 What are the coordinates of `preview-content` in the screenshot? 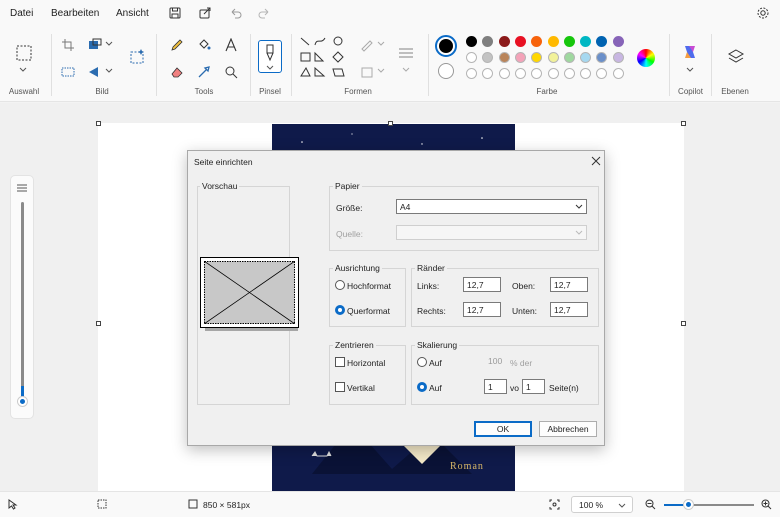 It's located at (249, 292).